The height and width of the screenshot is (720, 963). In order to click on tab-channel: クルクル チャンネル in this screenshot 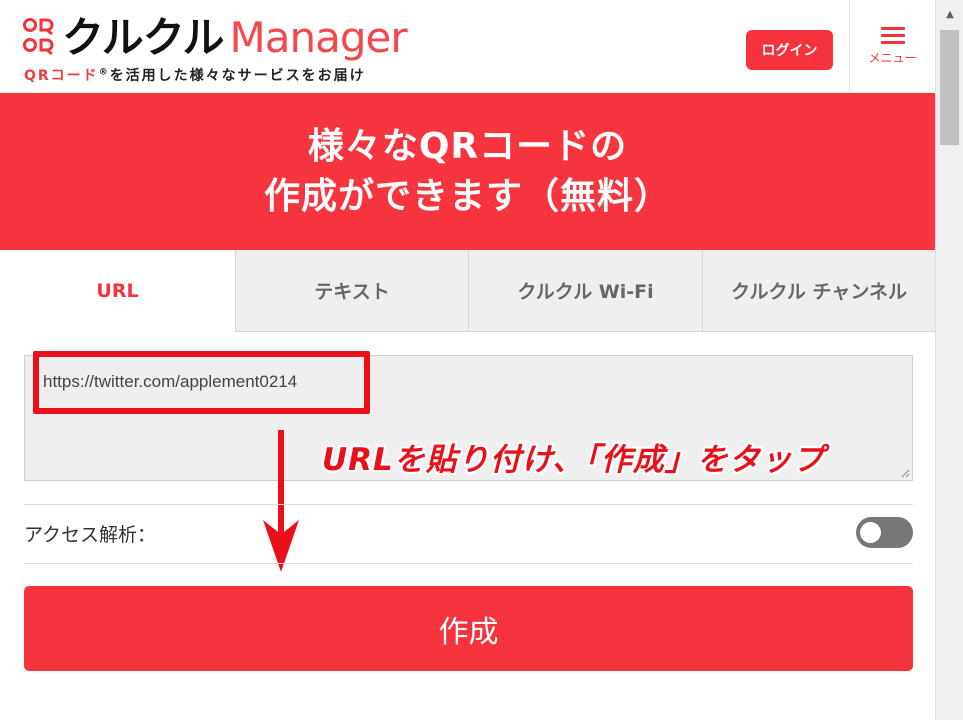, I will do `click(818, 291)`.